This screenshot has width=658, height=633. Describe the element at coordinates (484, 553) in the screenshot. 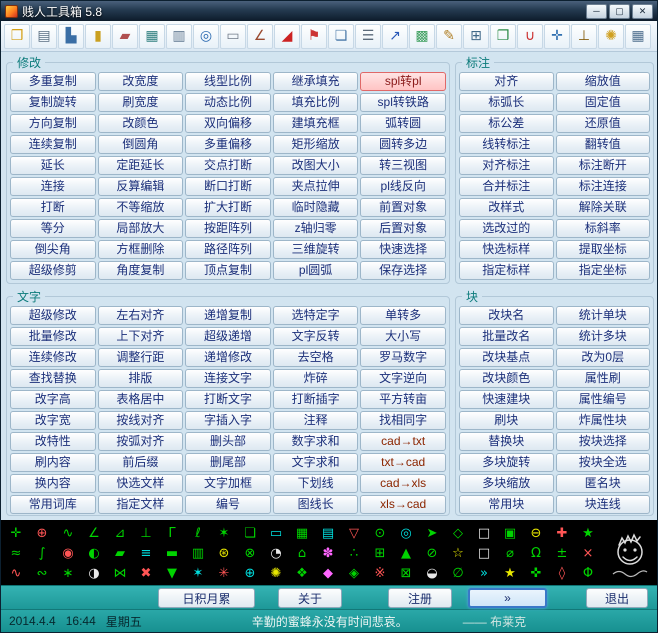

I see `symbol-button: □` at that location.